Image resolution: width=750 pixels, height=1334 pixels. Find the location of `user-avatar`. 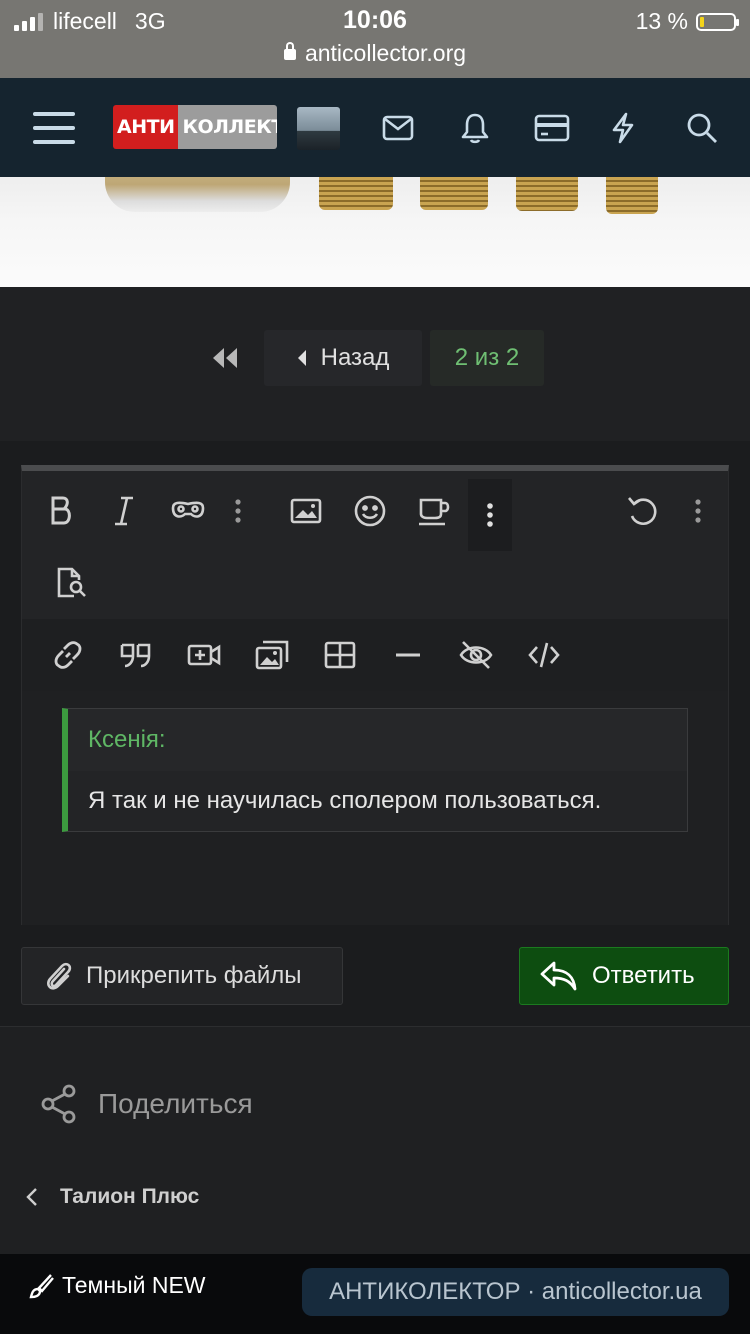

user-avatar is located at coordinates (318, 128).